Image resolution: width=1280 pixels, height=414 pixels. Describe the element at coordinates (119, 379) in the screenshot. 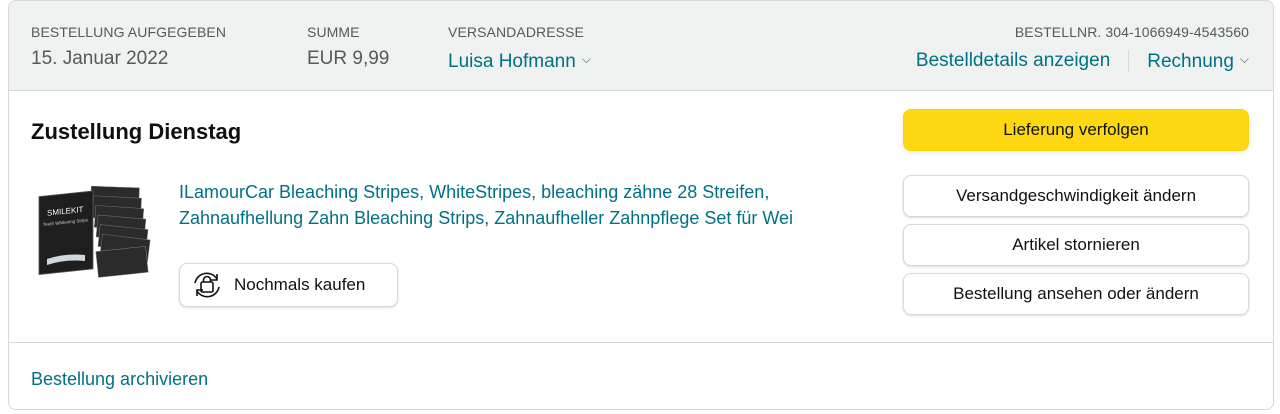

I see `archive-order-link: Bestellung archivieren` at that location.